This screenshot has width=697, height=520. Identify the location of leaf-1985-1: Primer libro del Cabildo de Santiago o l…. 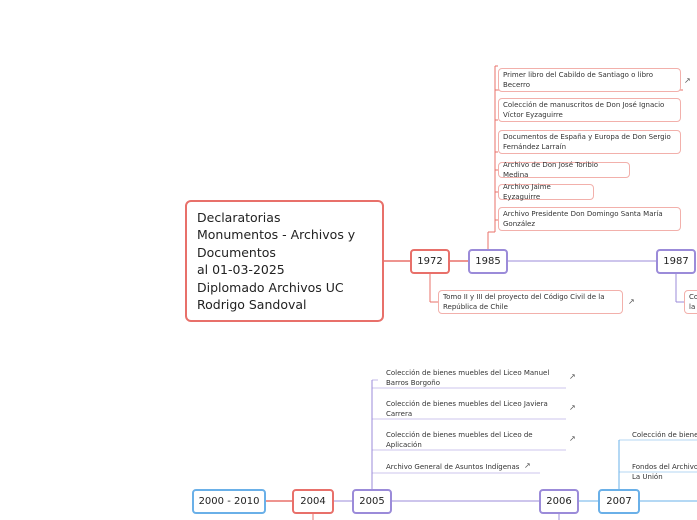
(589, 80).